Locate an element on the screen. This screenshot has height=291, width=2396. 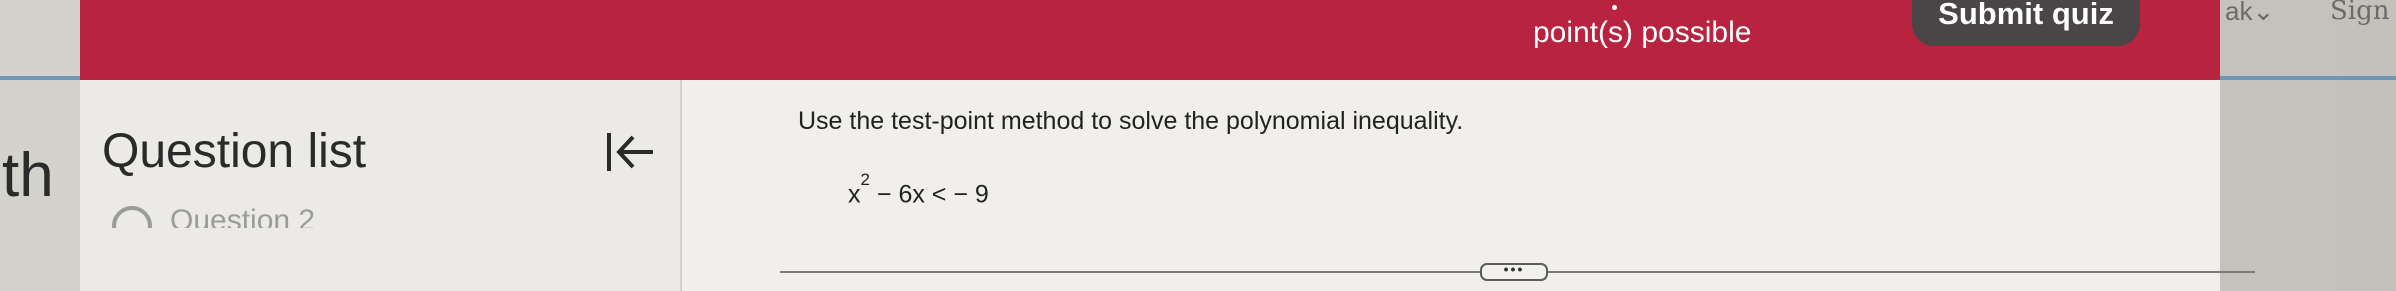
background-sign-link: Sign is located at coordinates (2360, 13).